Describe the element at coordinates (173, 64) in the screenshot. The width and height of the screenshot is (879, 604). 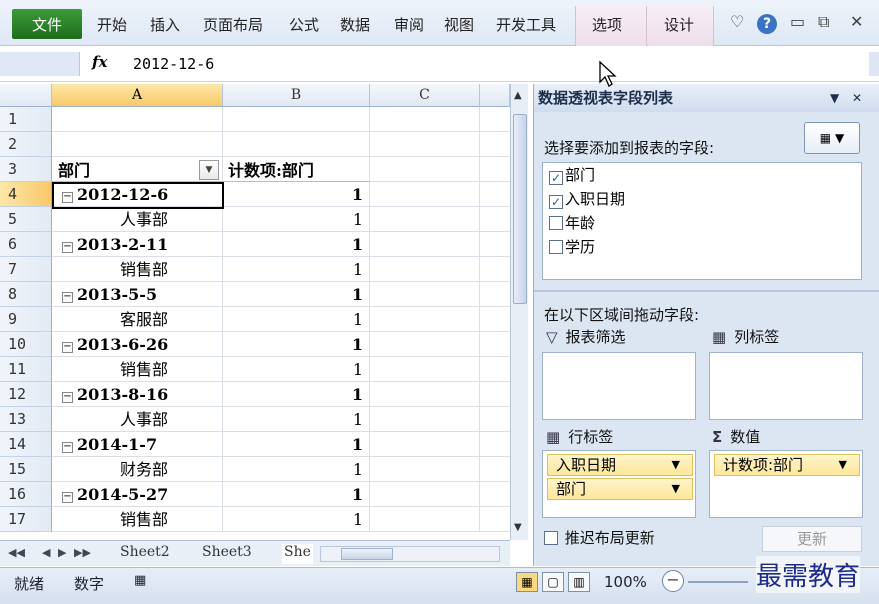
I see `formula-input: 2012-12-6` at that location.